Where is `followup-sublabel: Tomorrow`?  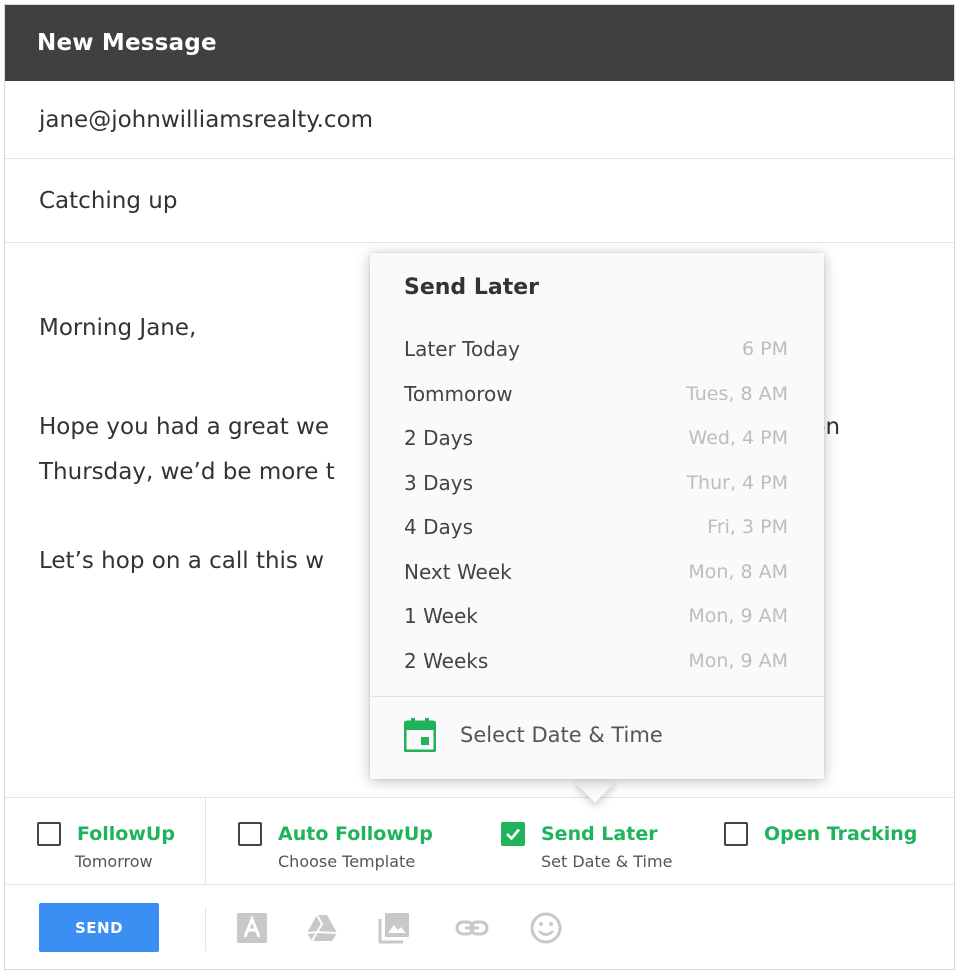
followup-sublabel: Tomorrow is located at coordinates (114, 861).